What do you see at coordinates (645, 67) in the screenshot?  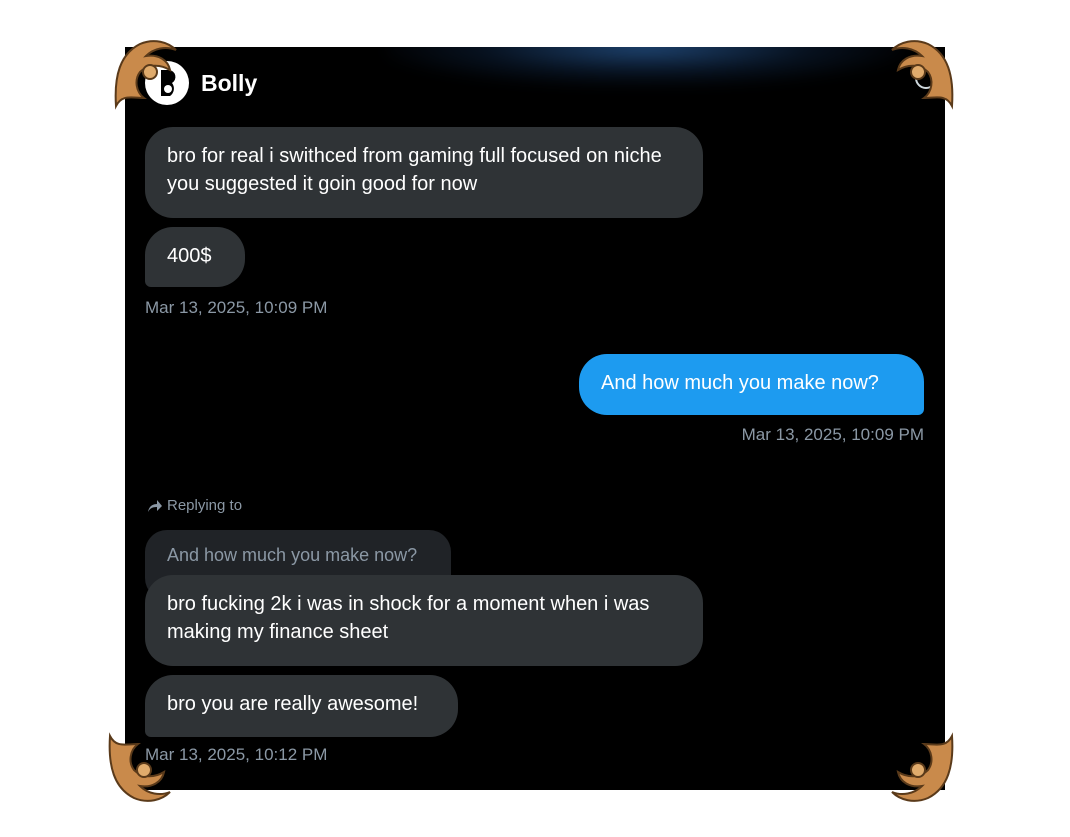 I see `top-glow` at bounding box center [645, 67].